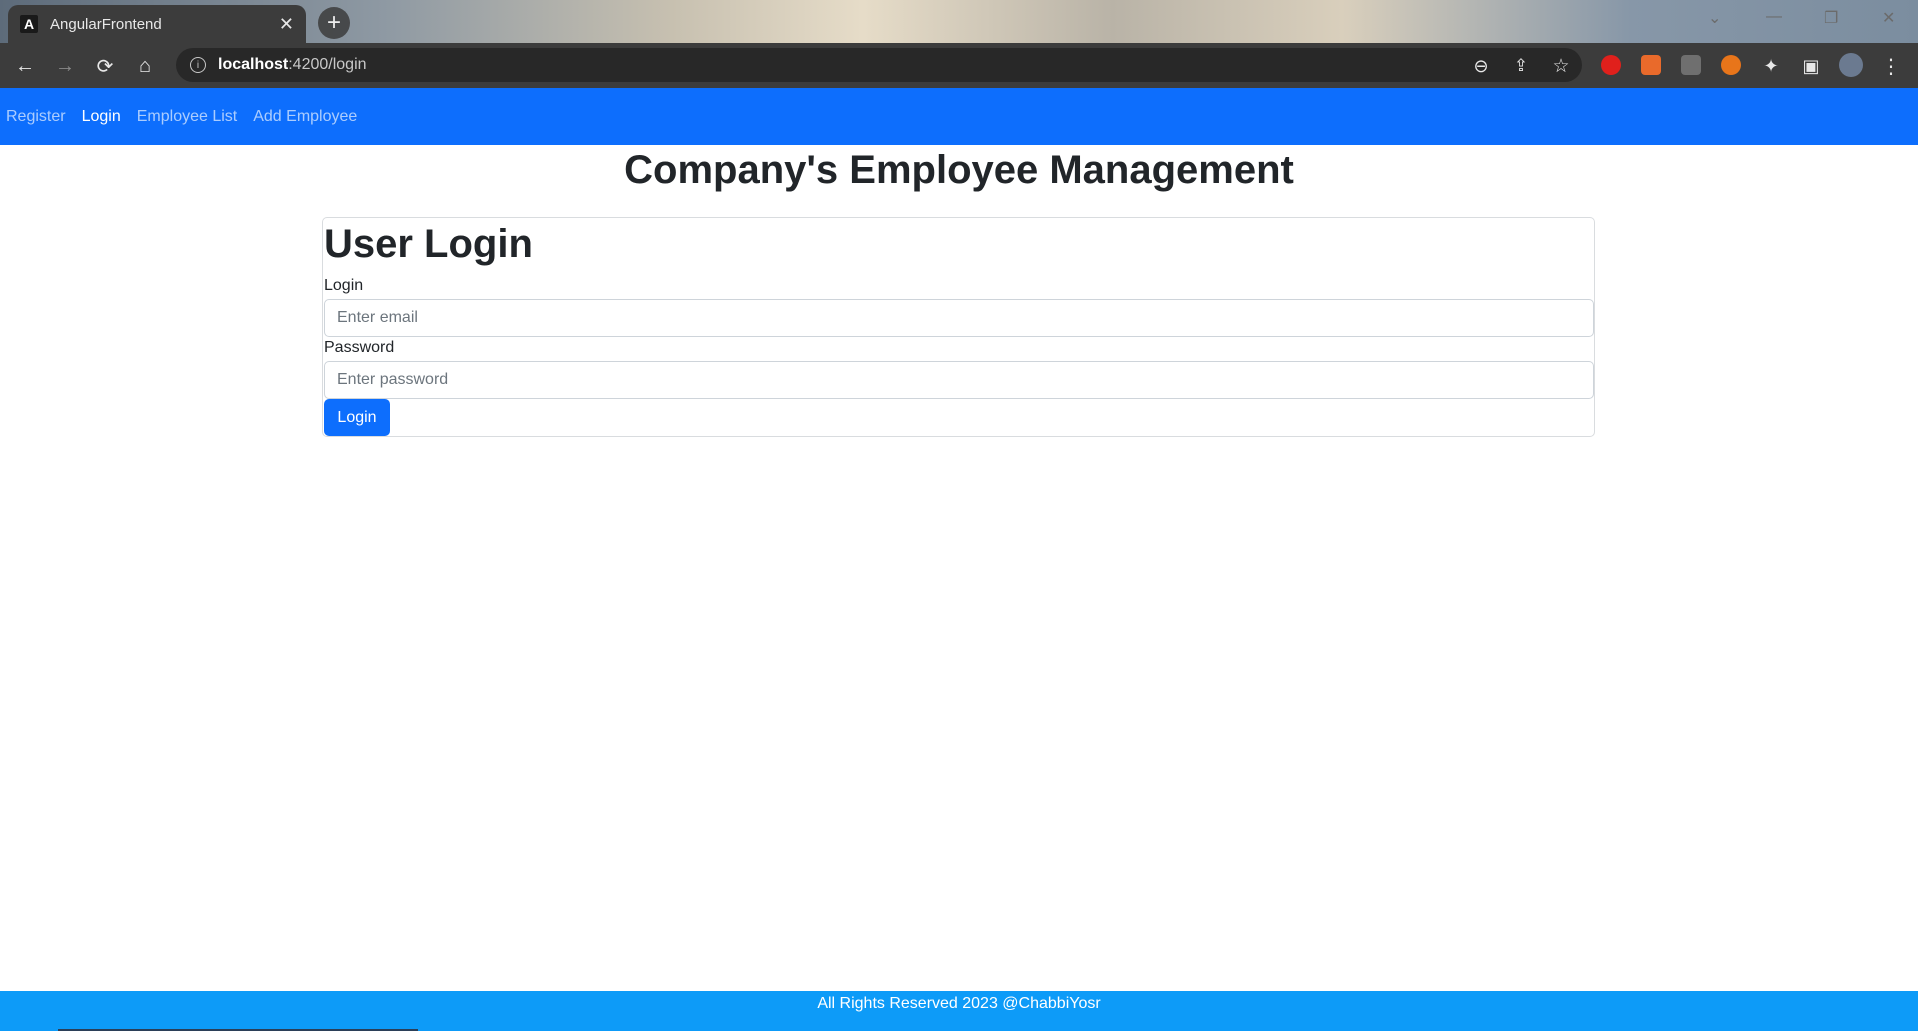 The image size is (1918, 1031). Describe the element at coordinates (198, 65) in the screenshot. I see `site-info-icon: i` at that location.